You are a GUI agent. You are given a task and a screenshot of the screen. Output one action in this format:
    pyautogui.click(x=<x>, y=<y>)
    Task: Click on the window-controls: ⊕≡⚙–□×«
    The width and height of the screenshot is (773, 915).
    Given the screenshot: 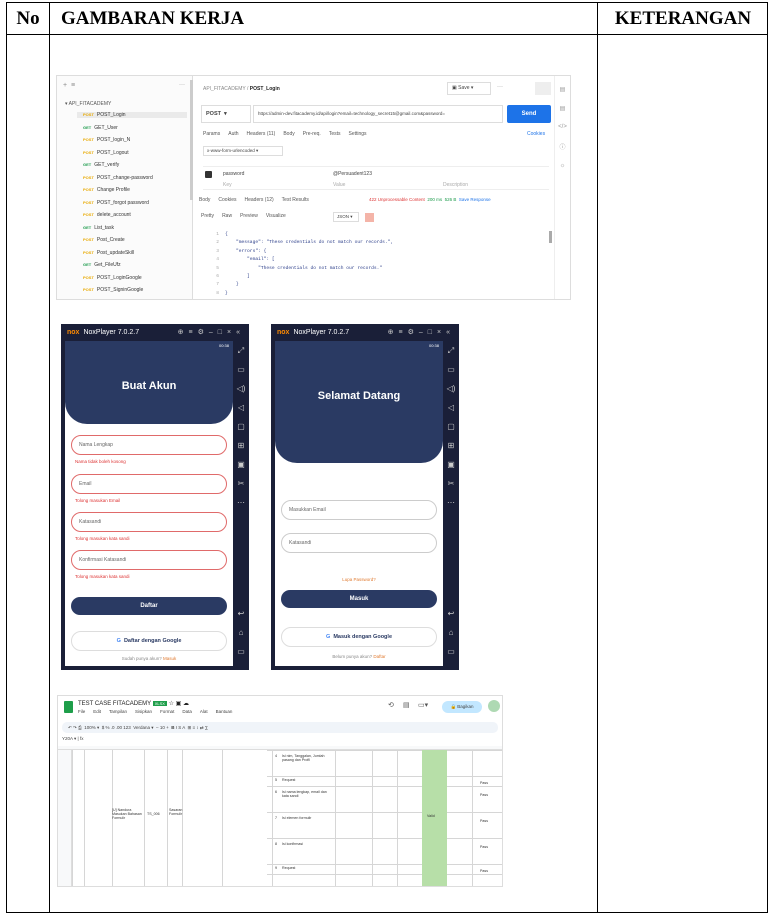 What is the action you would take?
    pyautogui.click(x=421, y=332)
    